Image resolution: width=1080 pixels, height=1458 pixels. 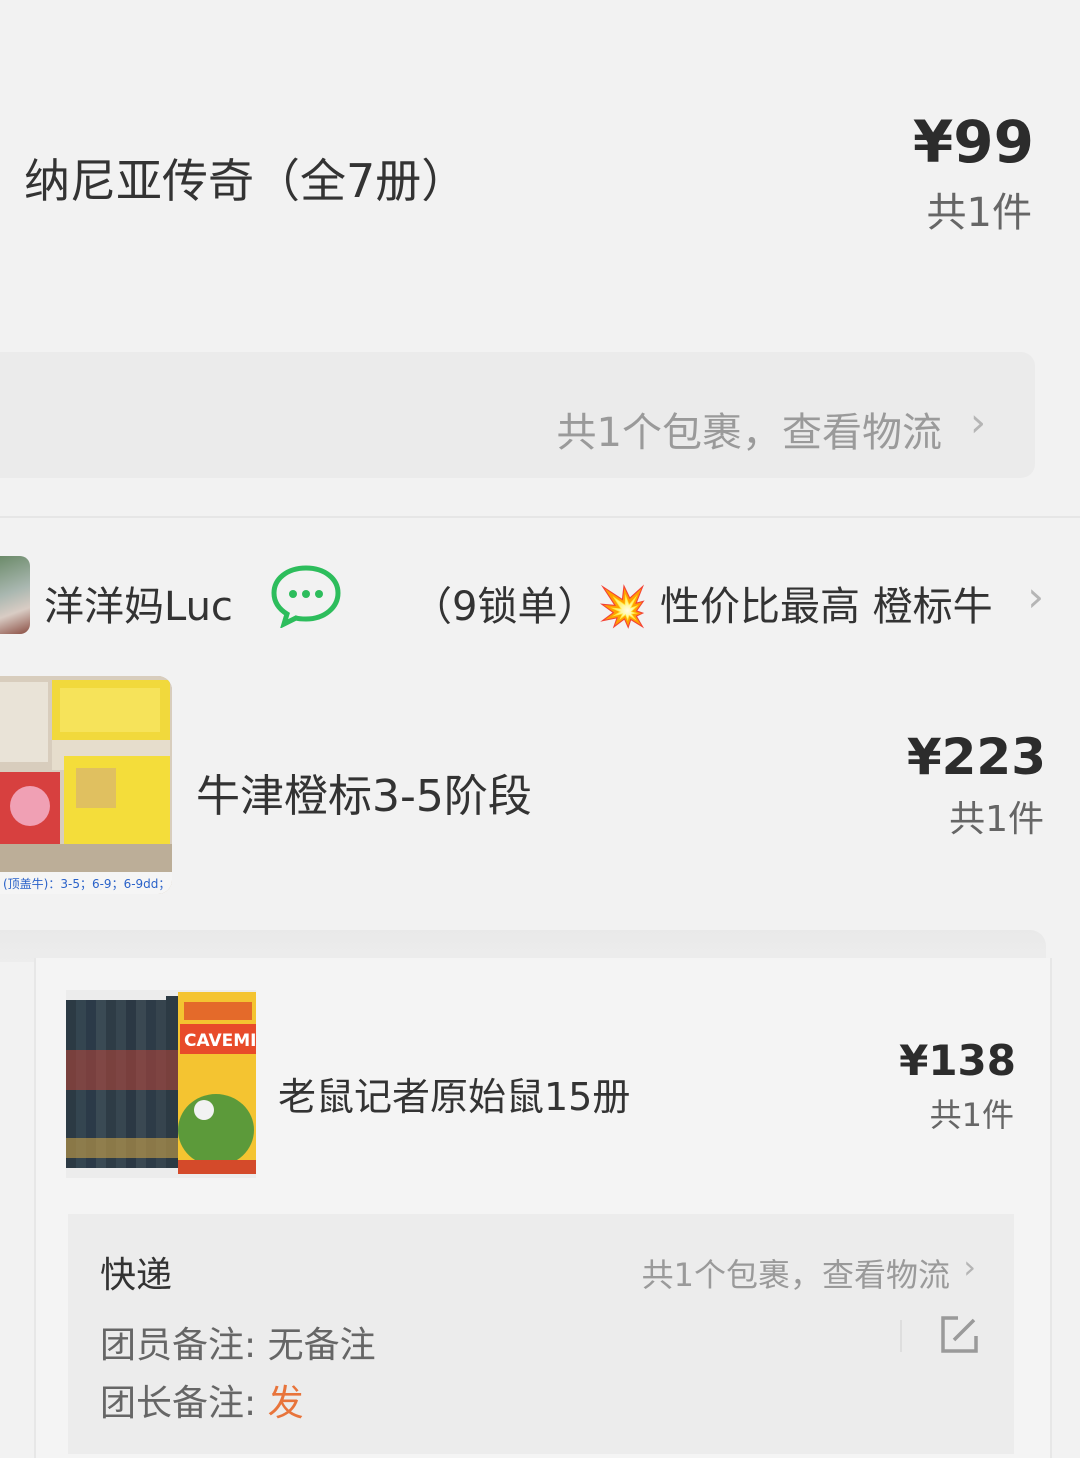 I want to click on product-thumbnail: (顶盖牛)：3-5；6-9；6-9dd；, so click(x=86, y=785).